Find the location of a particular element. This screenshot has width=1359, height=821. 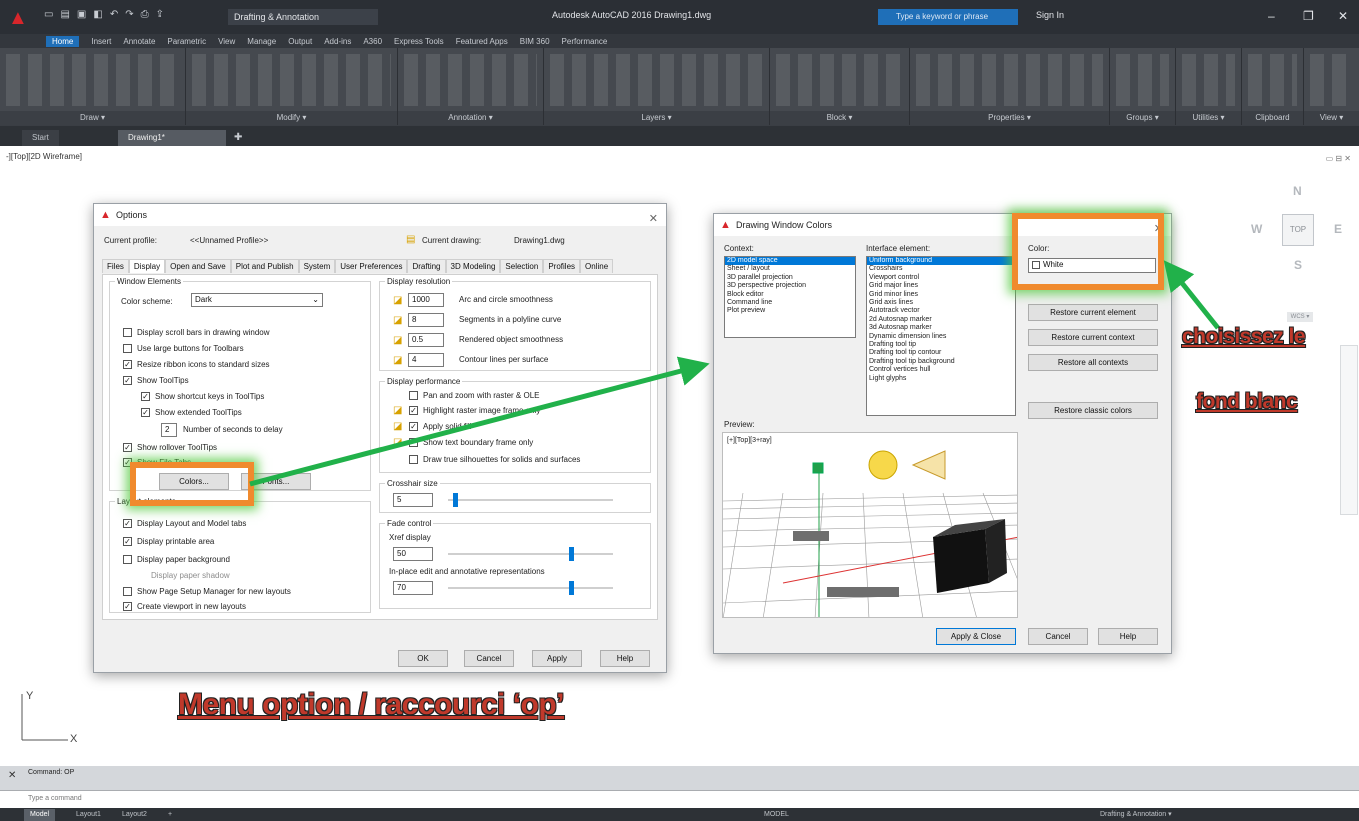

model-space-toggle: MODEL is located at coordinates (776, 815).